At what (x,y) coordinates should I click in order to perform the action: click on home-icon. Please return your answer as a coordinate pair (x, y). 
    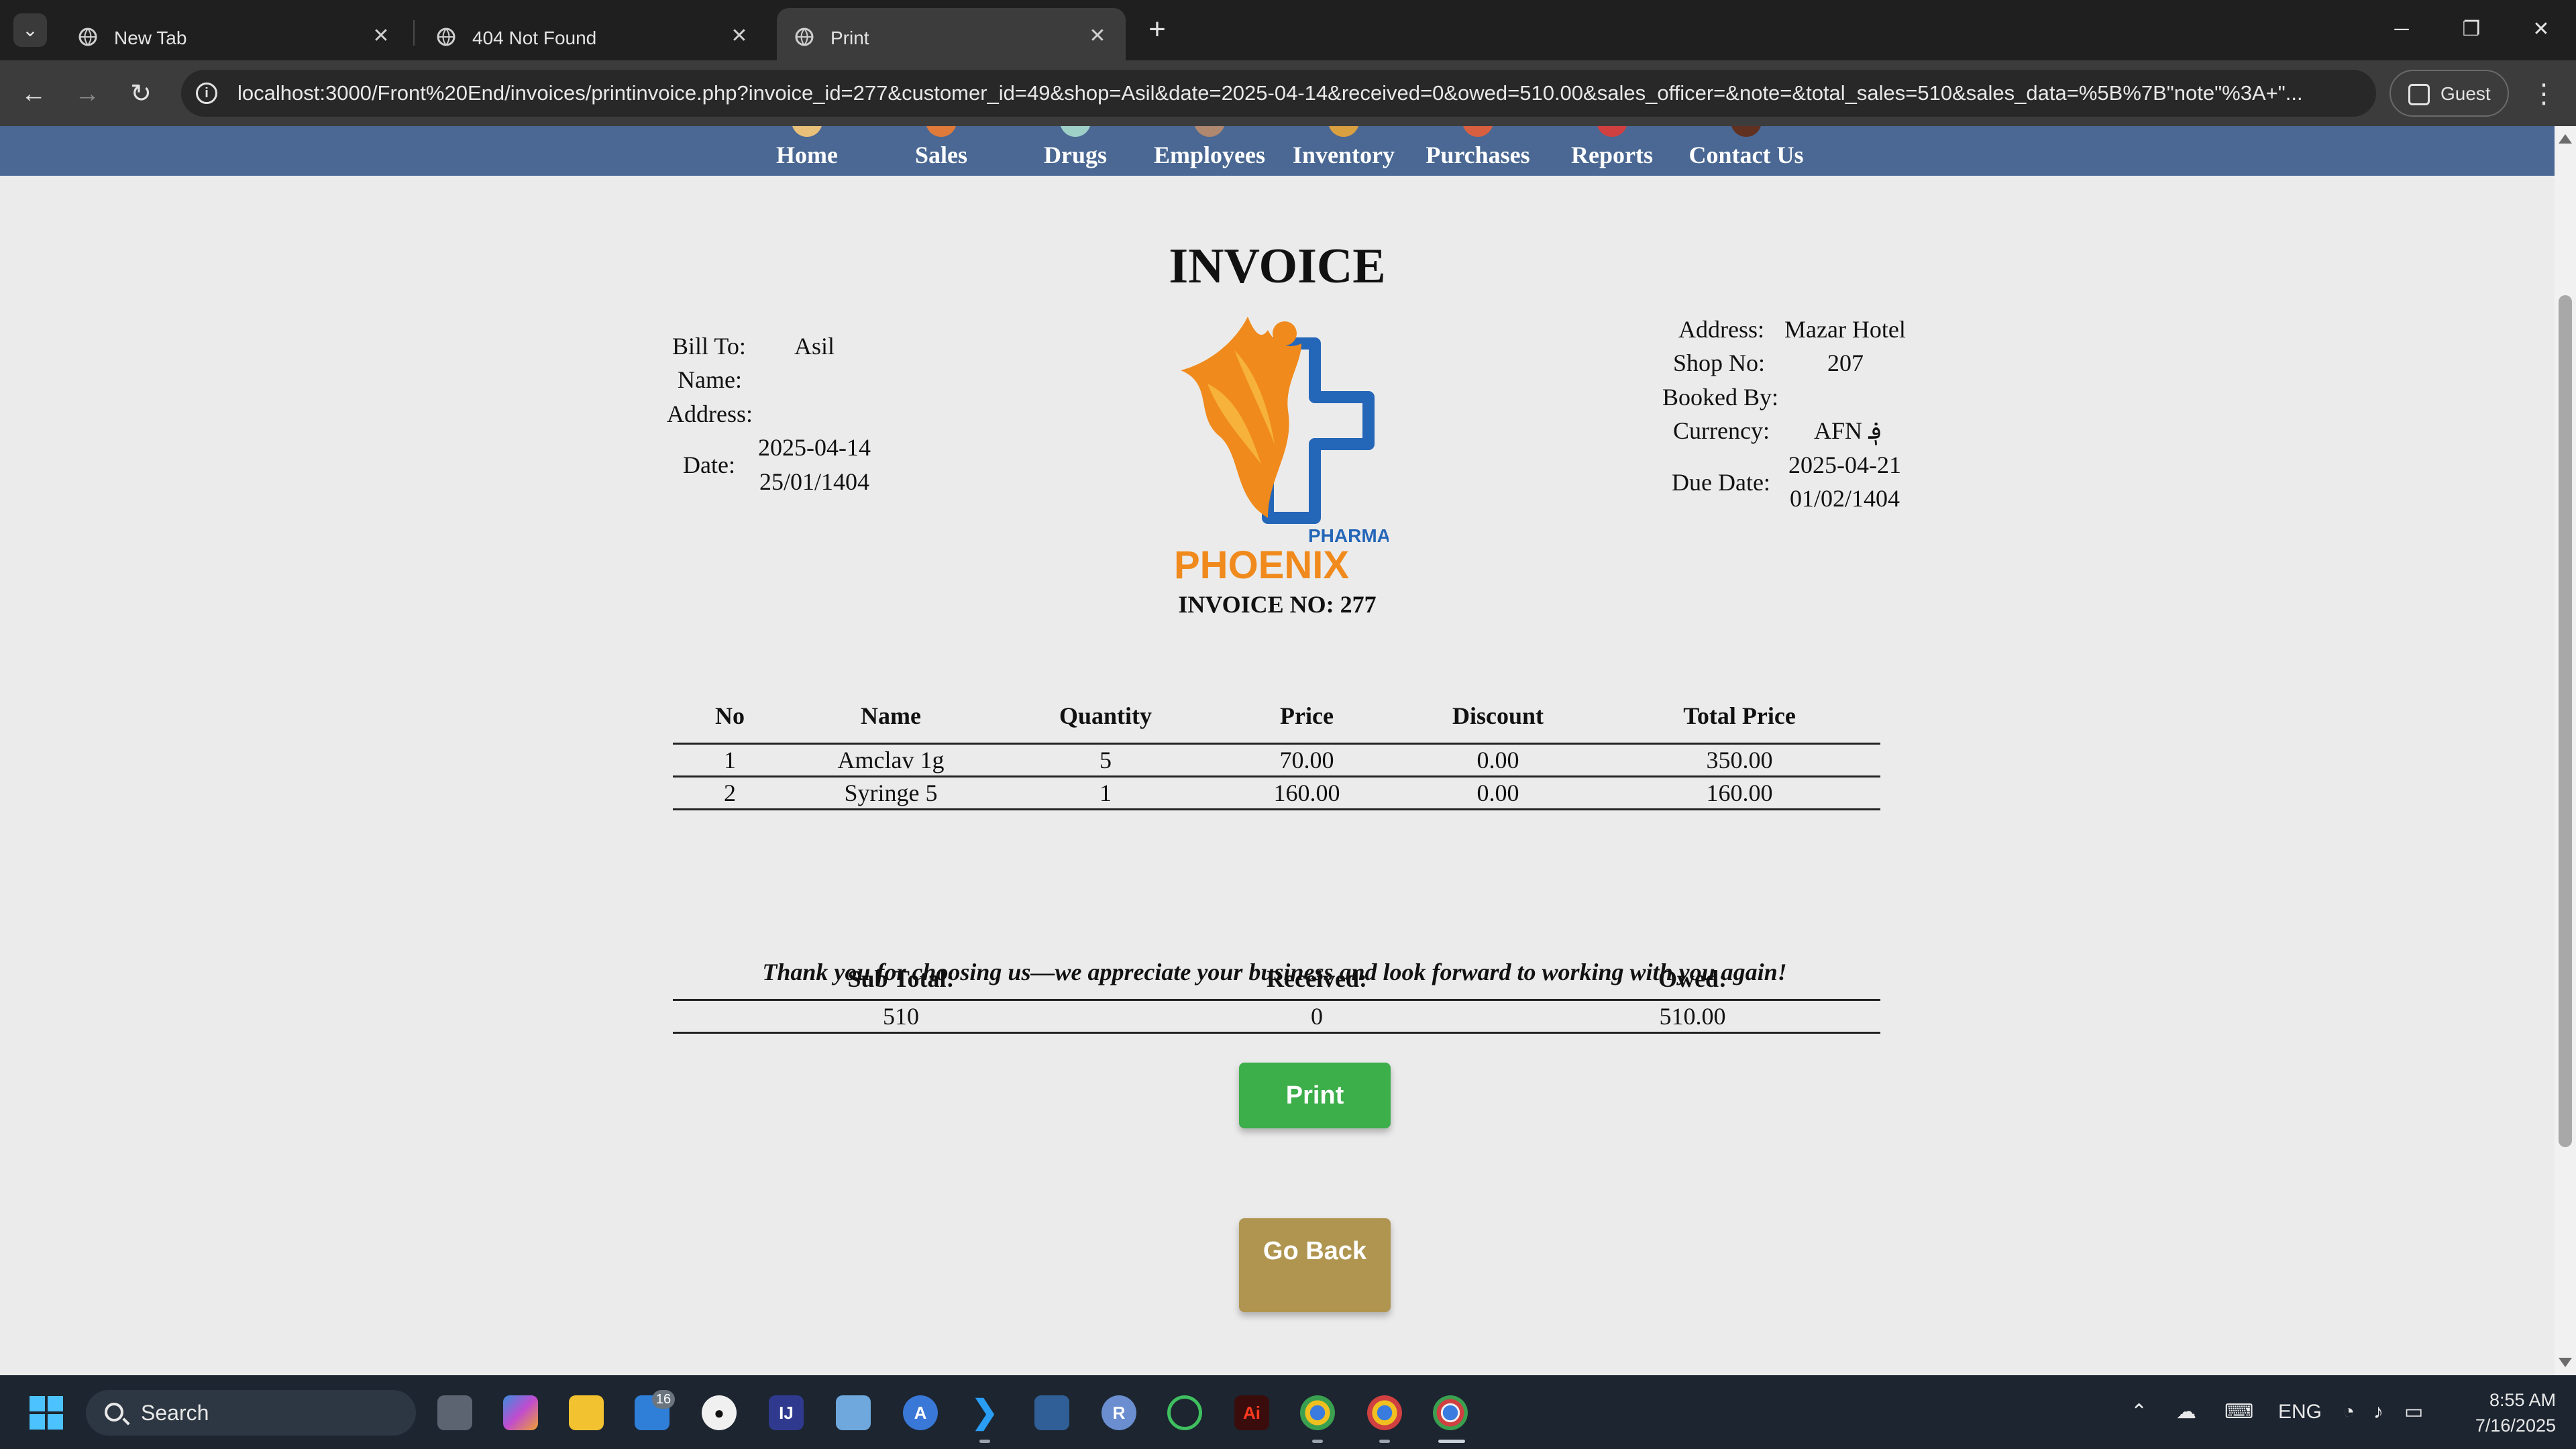
    Looking at the image, I should click on (807, 131).